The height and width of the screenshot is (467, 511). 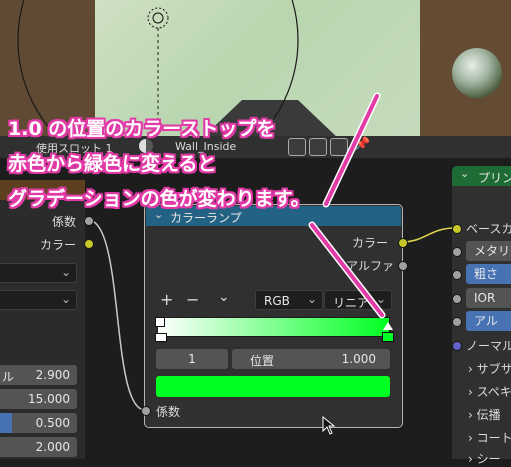 I want to click on annotation-line-1: 1.0 の位置のカラーストップを, so click(x=142, y=129).